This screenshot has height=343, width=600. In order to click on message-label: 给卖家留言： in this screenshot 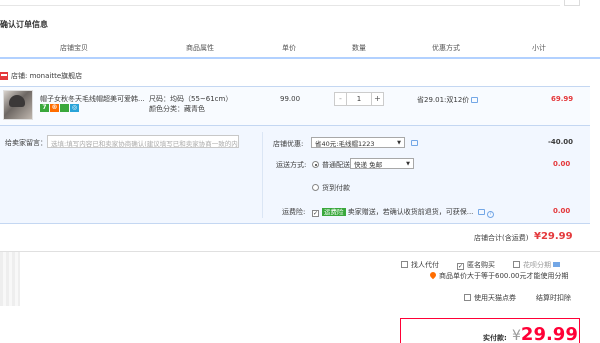, I will do `click(26, 143)`.